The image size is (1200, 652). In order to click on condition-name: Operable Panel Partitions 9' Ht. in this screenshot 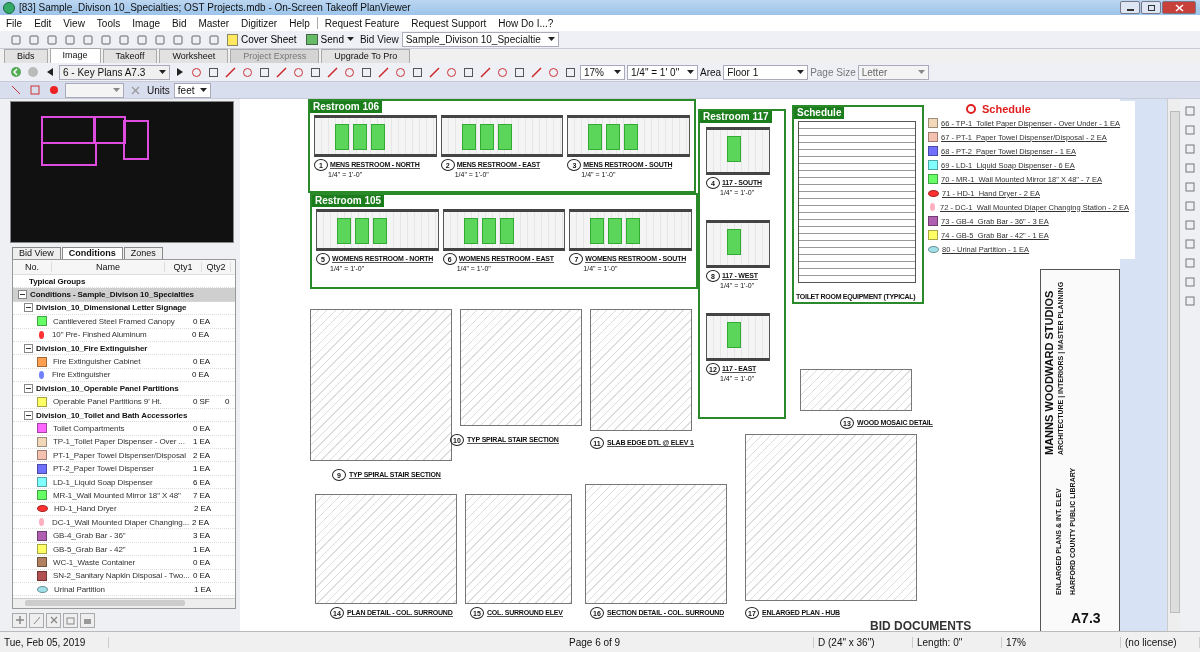, I will do `click(107, 402)`.